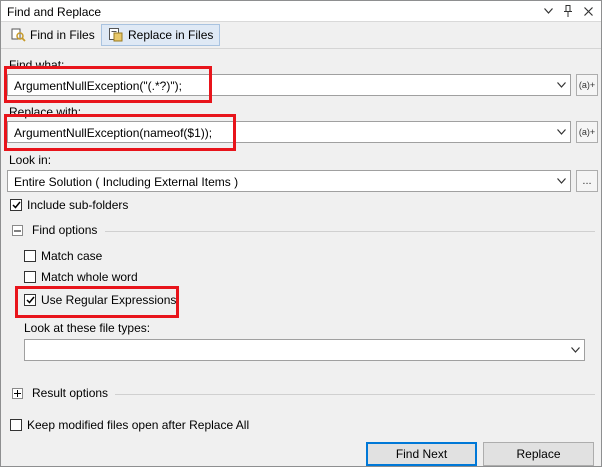  What do you see at coordinates (16, 425) in the screenshot?
I see `keep-modified-checkbox` at bounding box center [16, 425].